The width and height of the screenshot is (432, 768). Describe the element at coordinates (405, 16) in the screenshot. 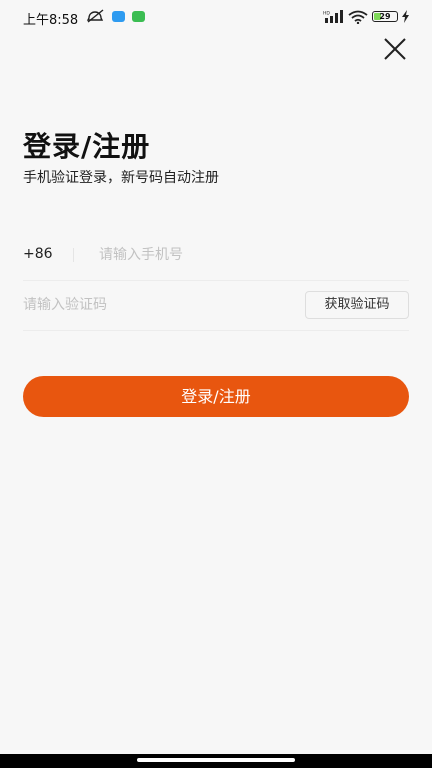

I see `charging-icon` at that location.